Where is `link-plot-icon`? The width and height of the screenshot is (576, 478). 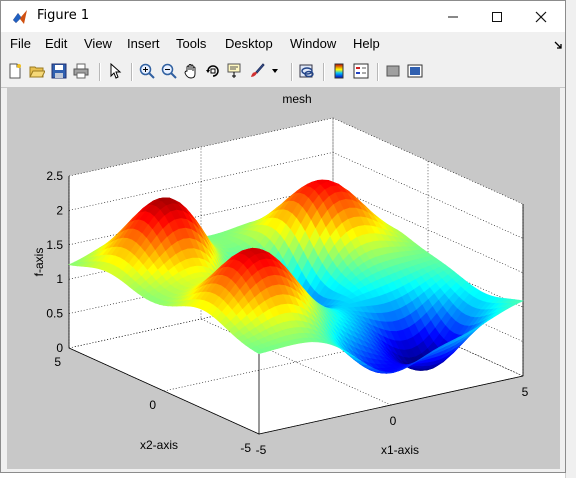 link-plot-icon is located at coordinates (306, 71).